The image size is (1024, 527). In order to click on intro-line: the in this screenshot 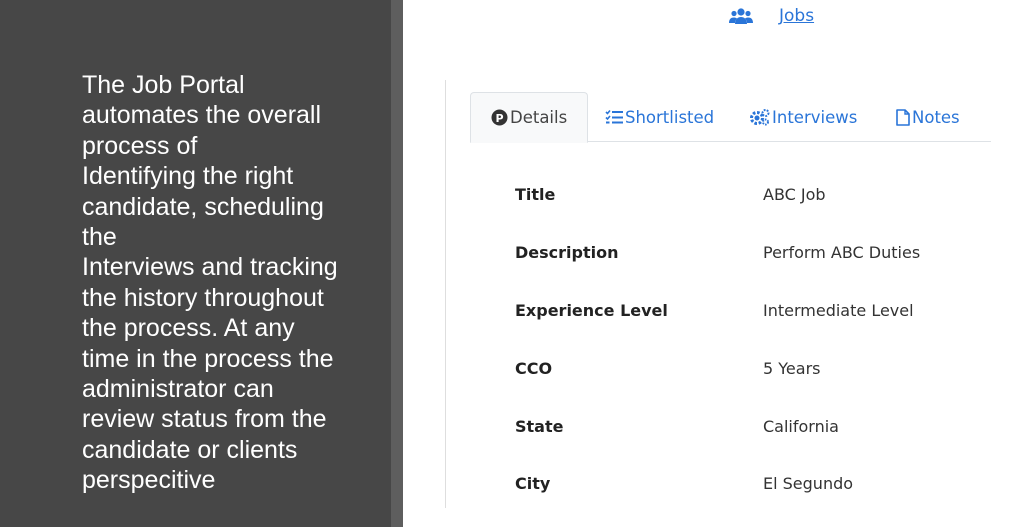, I will do `click(99, 237)`.